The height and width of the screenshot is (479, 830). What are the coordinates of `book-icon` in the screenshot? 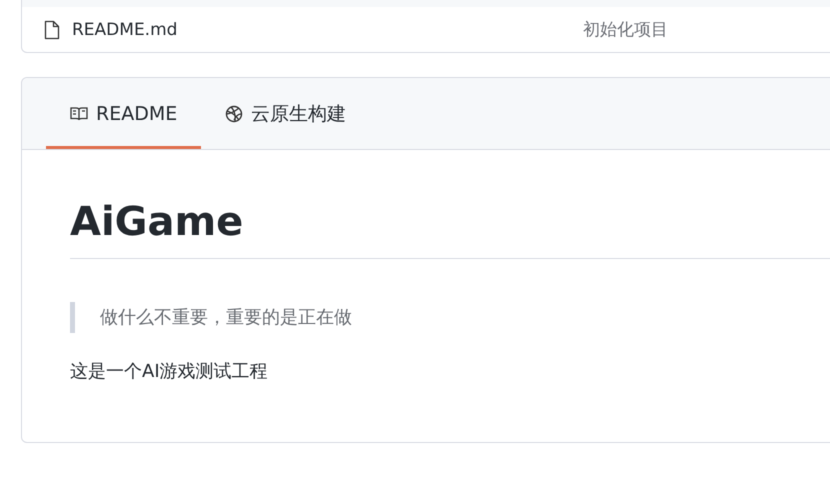 It's located at (79, 114).